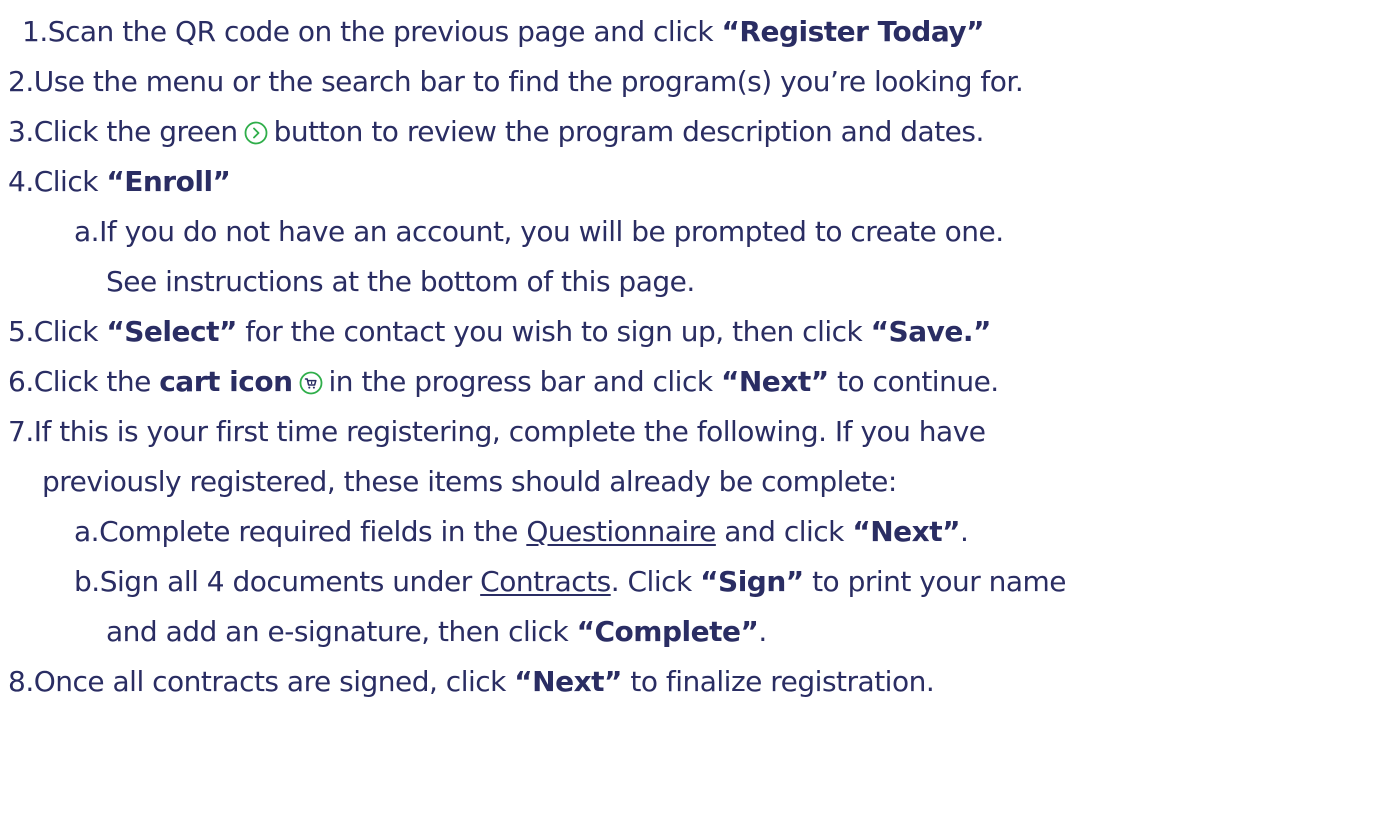  What do you see at coordinates (784, 531) in the screenshot?
I see `step-7a-text-mid: and click` at bounding box center [784, 531].